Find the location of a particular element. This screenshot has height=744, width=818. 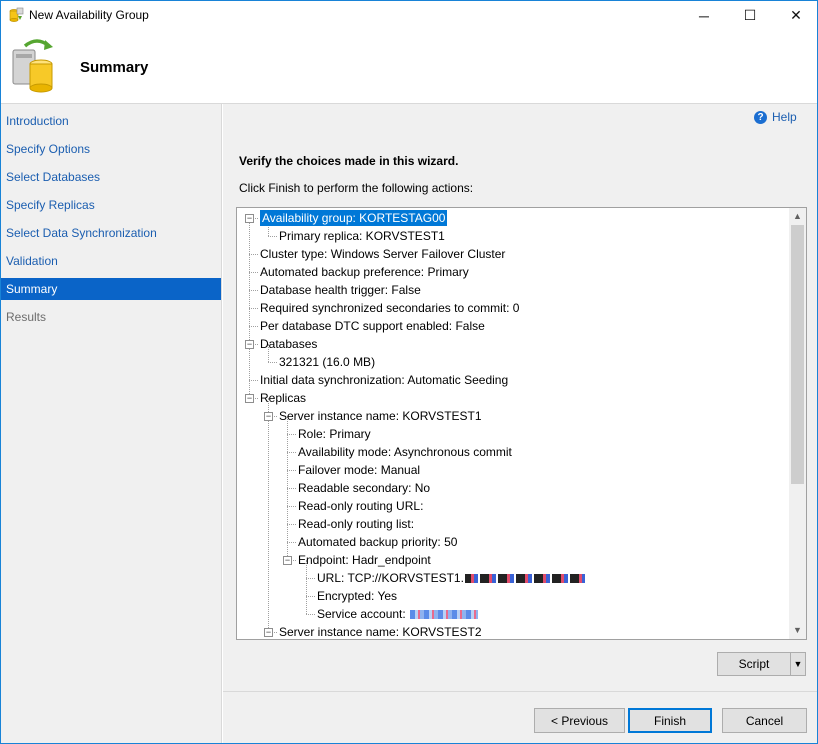

tree-item-label: Availability group: KORTESTAG00 is located at coordinates (354, 218).